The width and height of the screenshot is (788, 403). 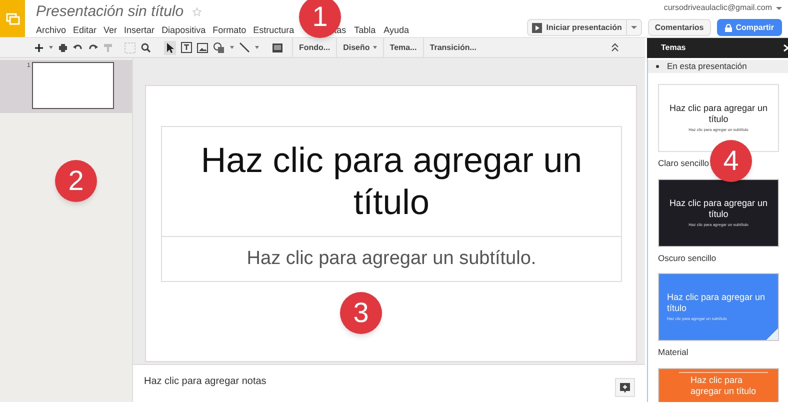 I want to click on comment-icon, so click(x=277, y=47).